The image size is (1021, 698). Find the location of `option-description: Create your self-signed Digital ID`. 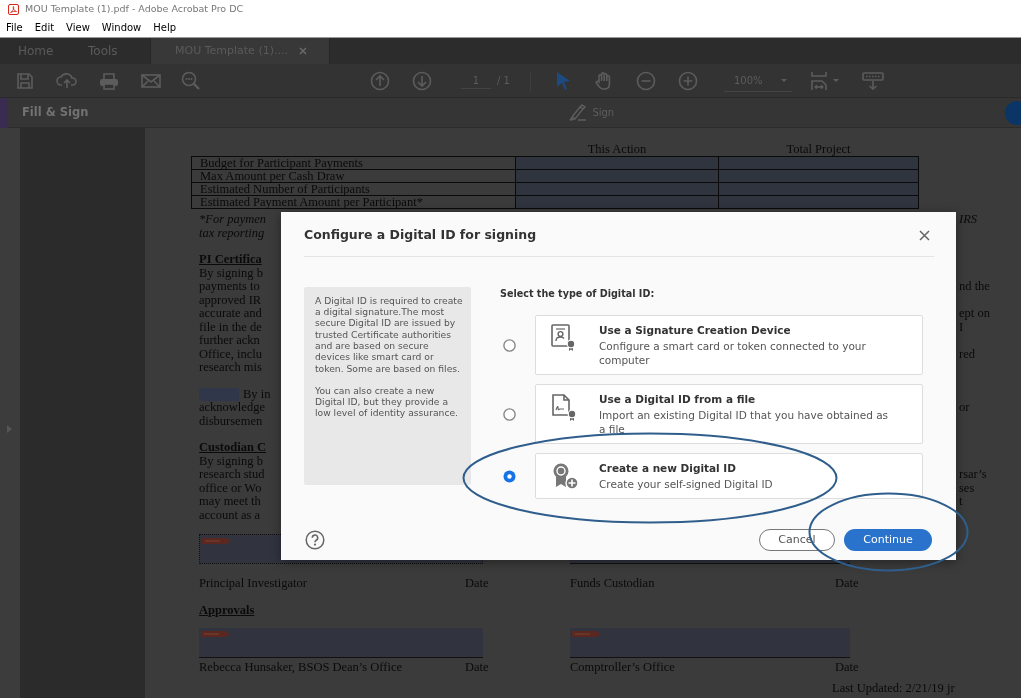

option-description: Create your self-signed Digital ID is located at coordinates (686, 484).